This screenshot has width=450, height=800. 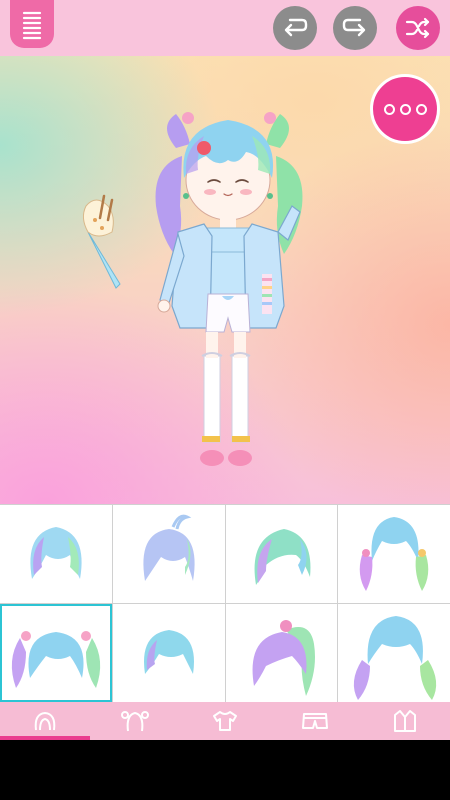 What do you see at coordinates (225, 28) in the screenshot?
I see `top-toolbar` at bounding box center [225, 28].